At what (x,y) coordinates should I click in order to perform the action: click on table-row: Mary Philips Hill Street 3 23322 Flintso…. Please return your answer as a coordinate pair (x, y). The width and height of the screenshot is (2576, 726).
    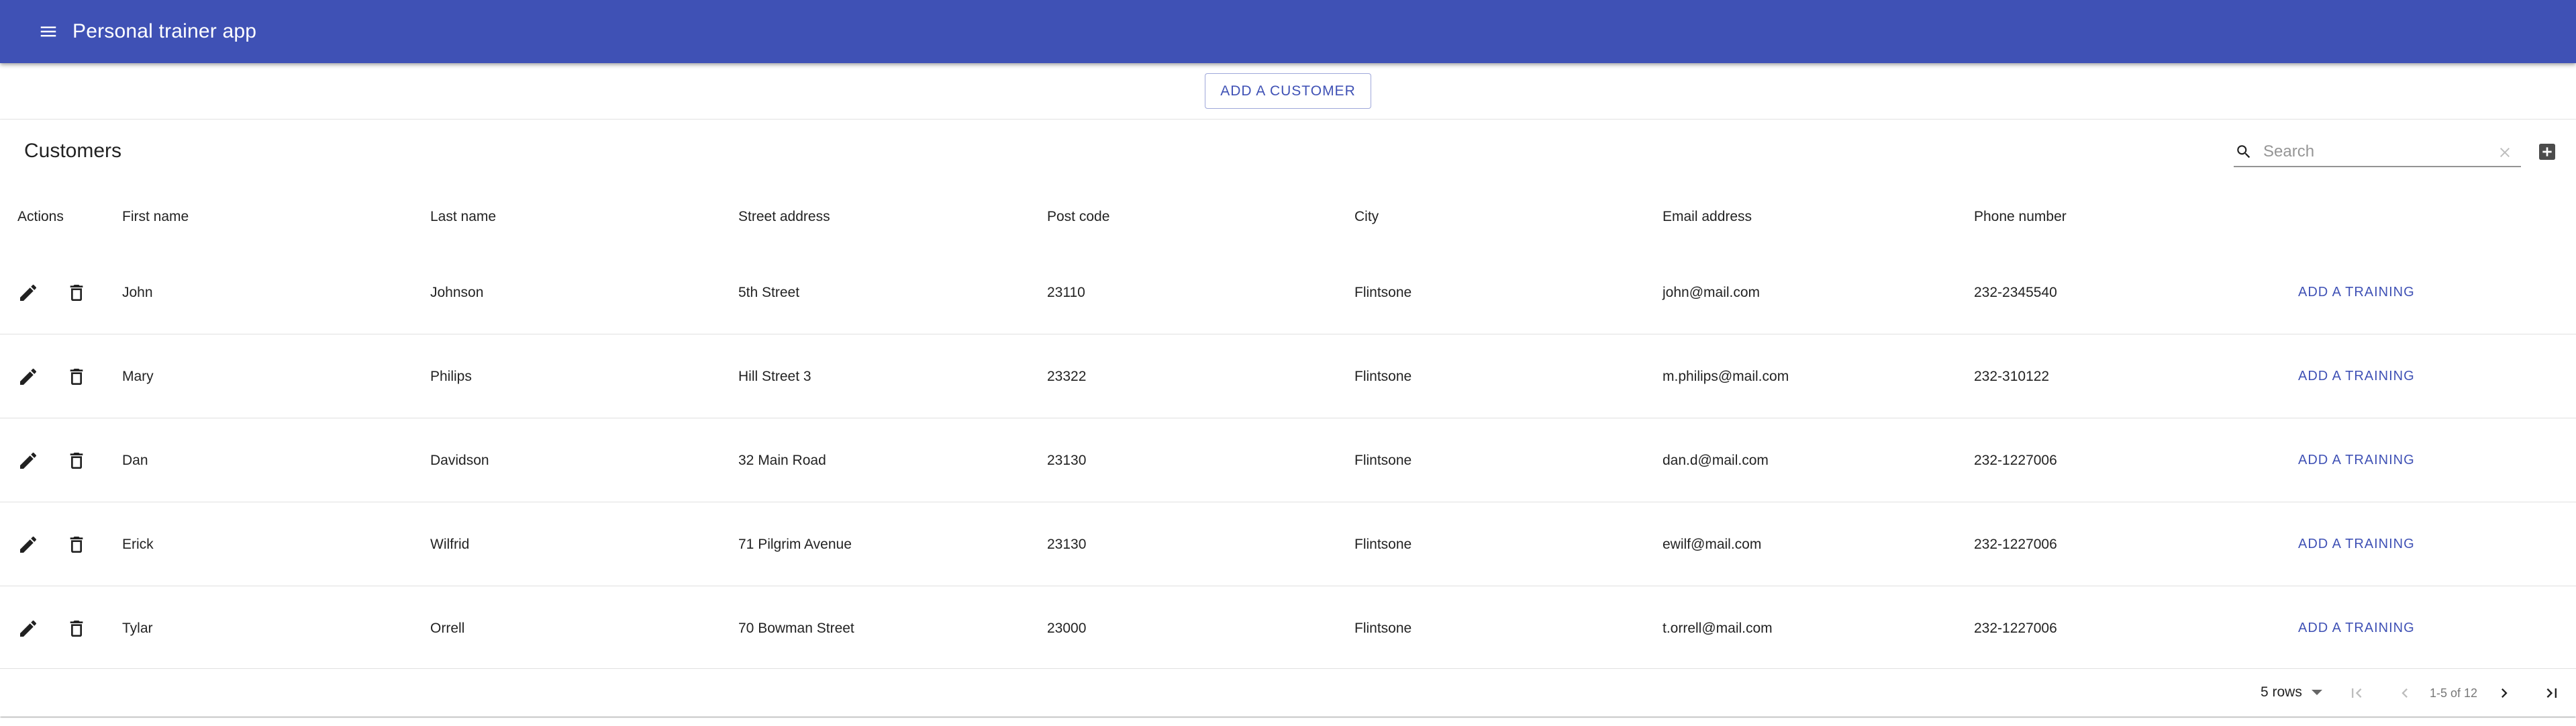
    Looking at the image, I should click on (1288, 376).